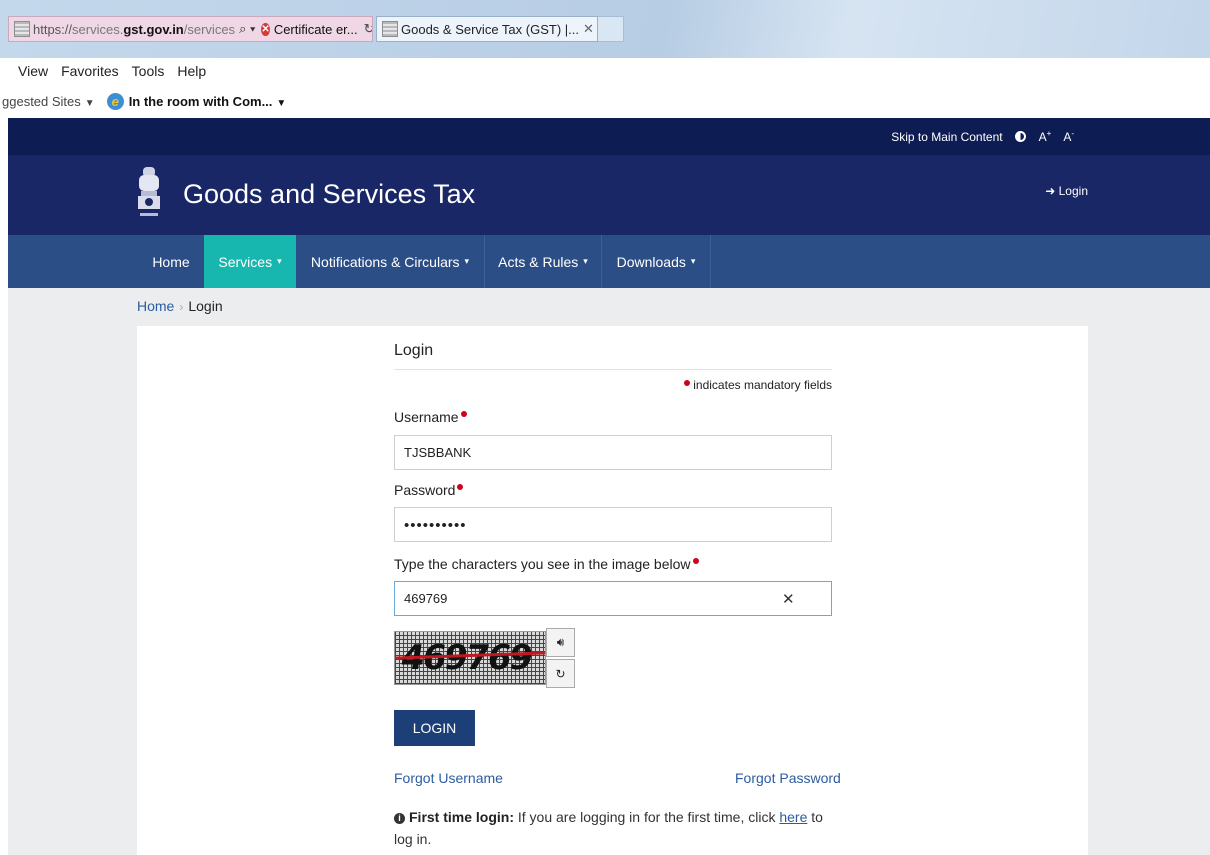 This screenshot has width=1210, height=855. What do you see at coordinates (588, 29) in the screenshot?
I see `tab-close-icon: ✕` at bounding box center [588, 29].